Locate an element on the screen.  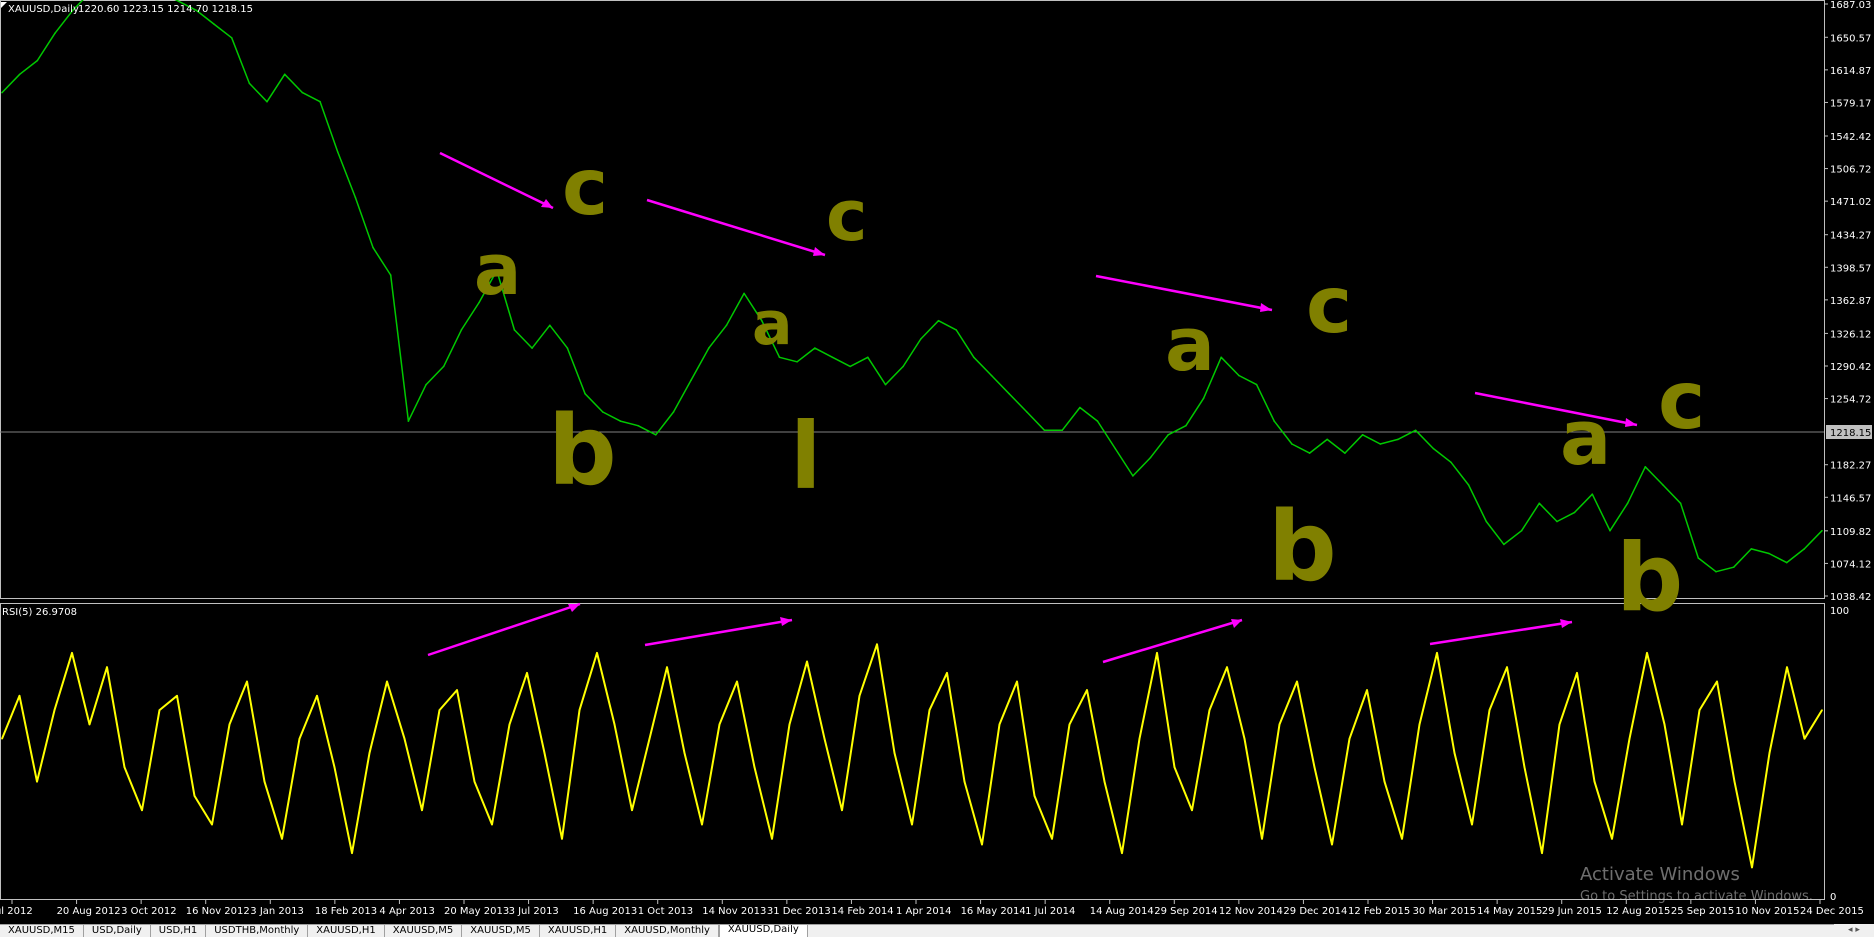
date-axis-label: 14 Feb 2014 is located at coordinates (862, 911).